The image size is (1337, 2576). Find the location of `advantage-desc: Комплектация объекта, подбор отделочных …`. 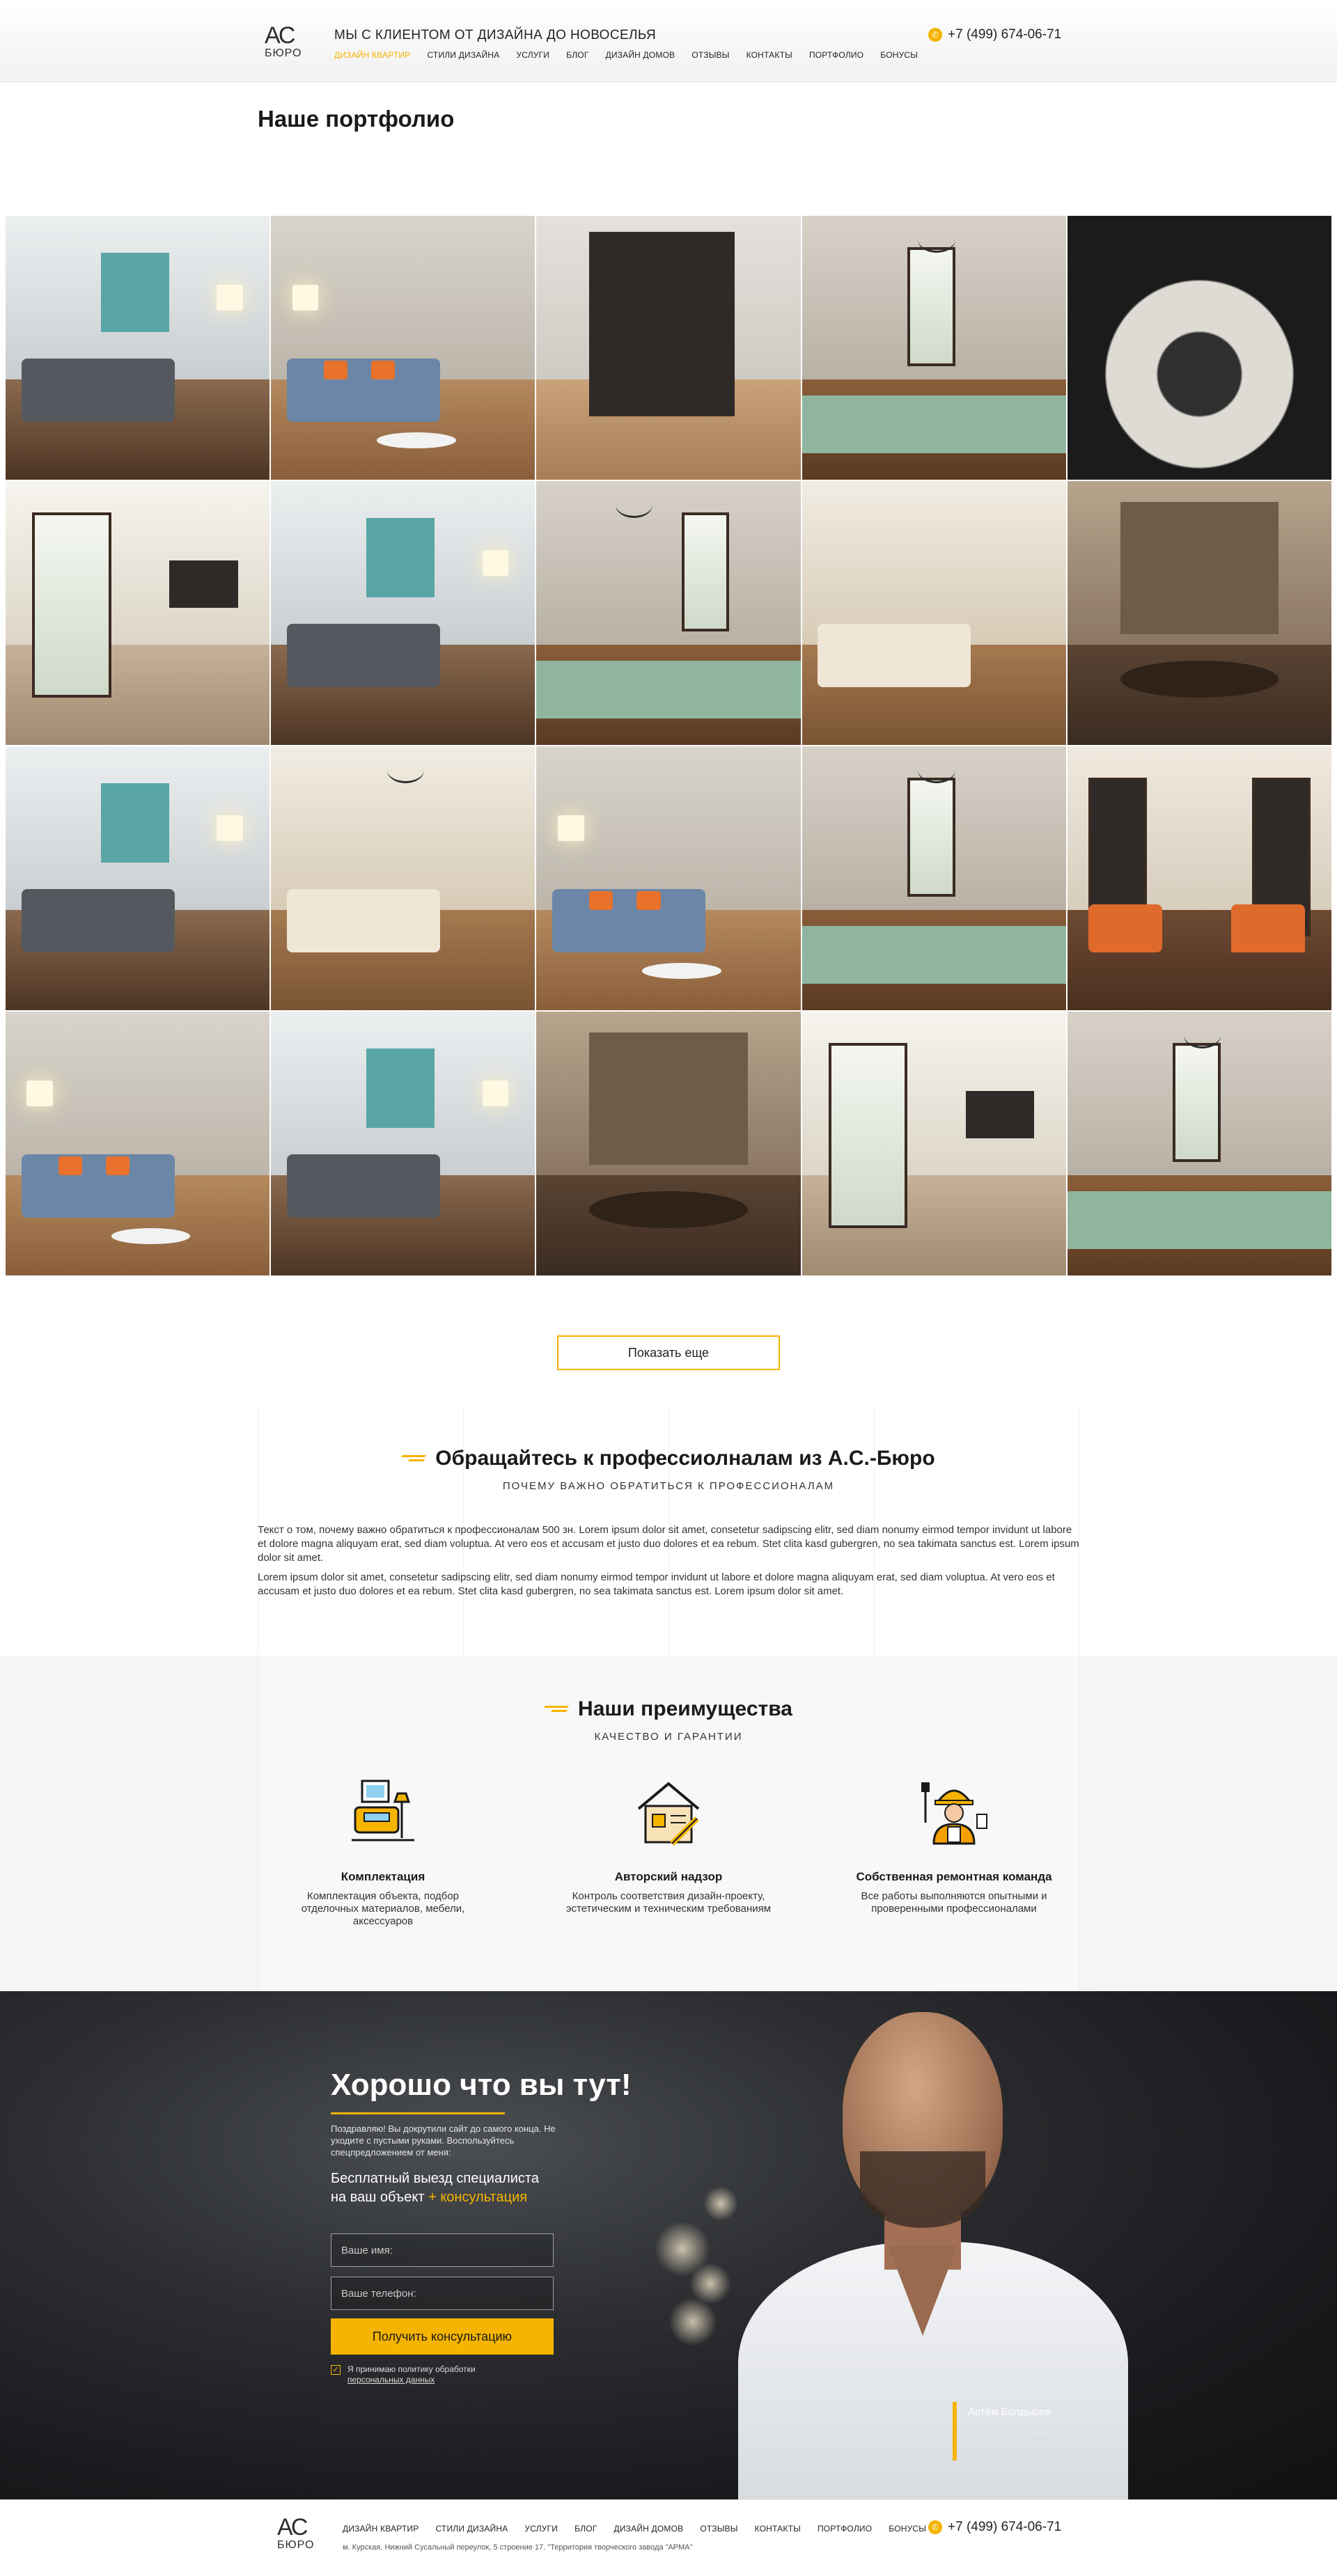

advantage-desc: Комплектация объекта, подбор отделочных … is located at coordinates (383, 1908).